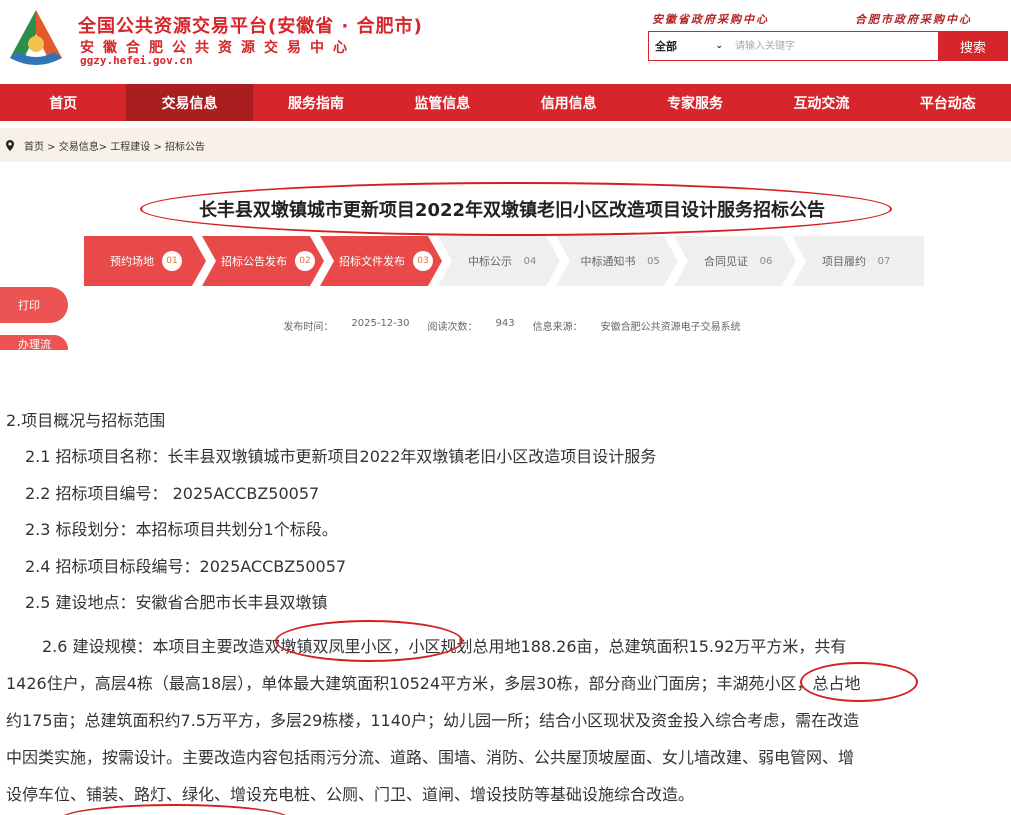 This screenshot has width=1011, height=815. I want to click on process-button: 办理流, so click(34, 343).